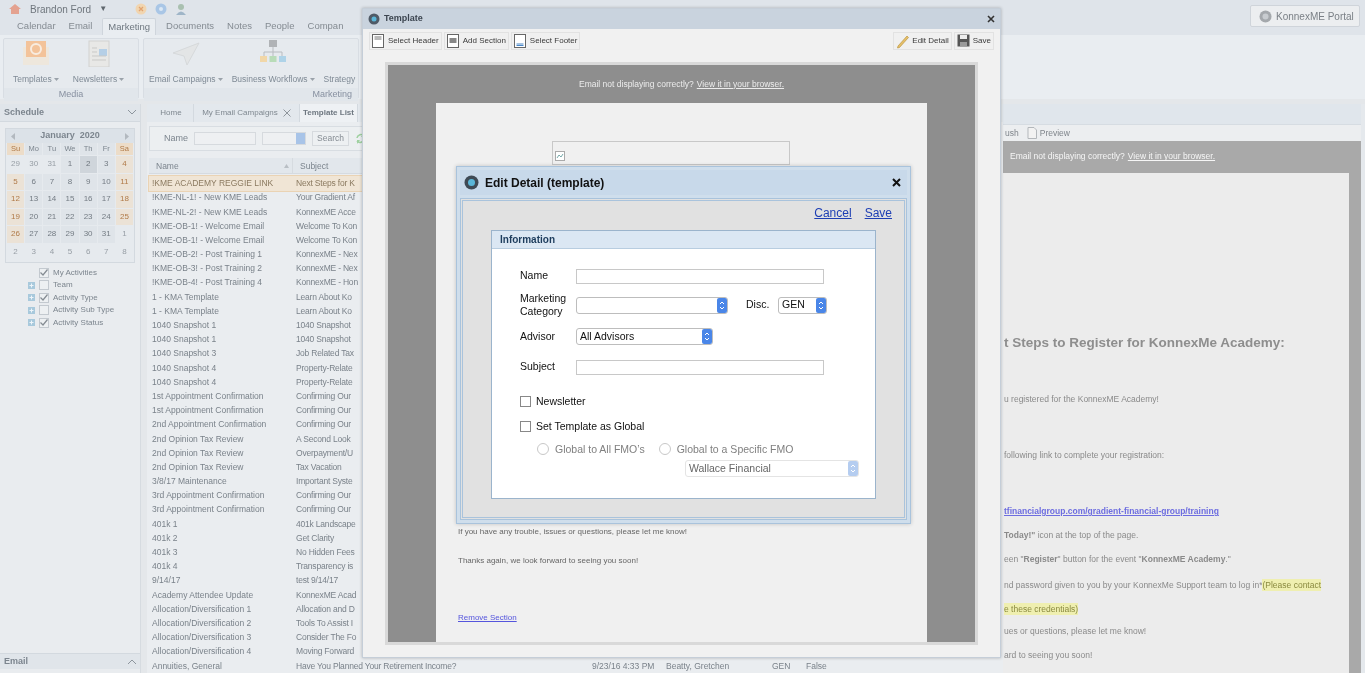  I want to click on table-row: Allocation/Diversification 3 Consider The Fo, so click(256, 637).